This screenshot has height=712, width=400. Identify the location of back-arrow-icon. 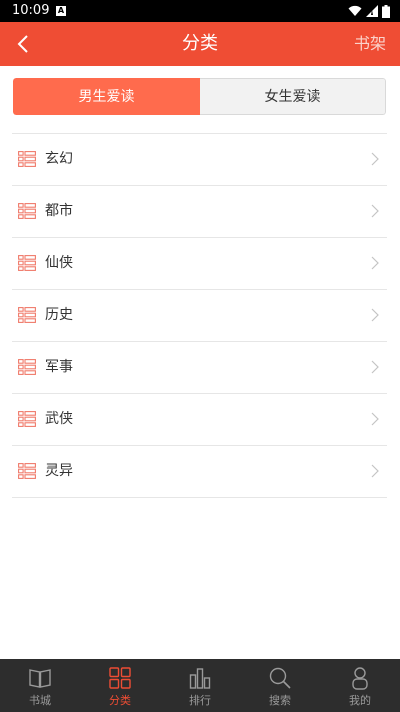
(22, 44).